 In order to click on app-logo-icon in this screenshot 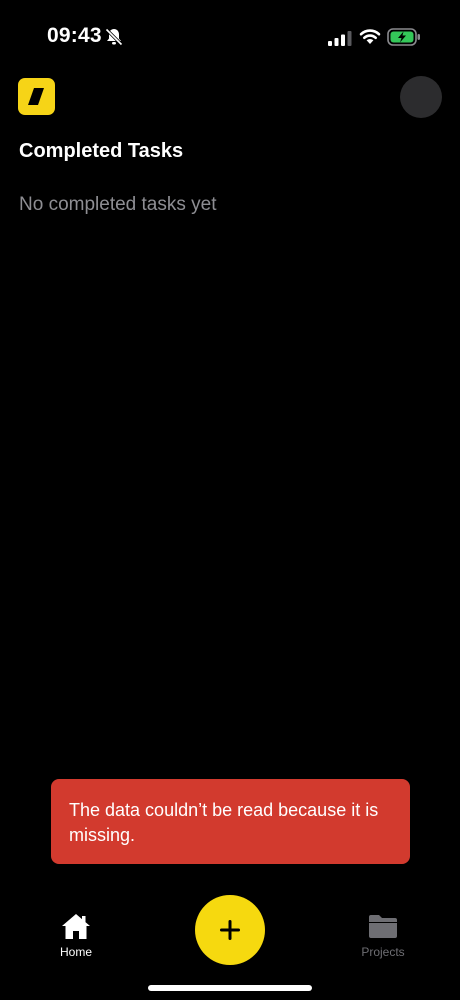, I will do `click(36, 96)`.